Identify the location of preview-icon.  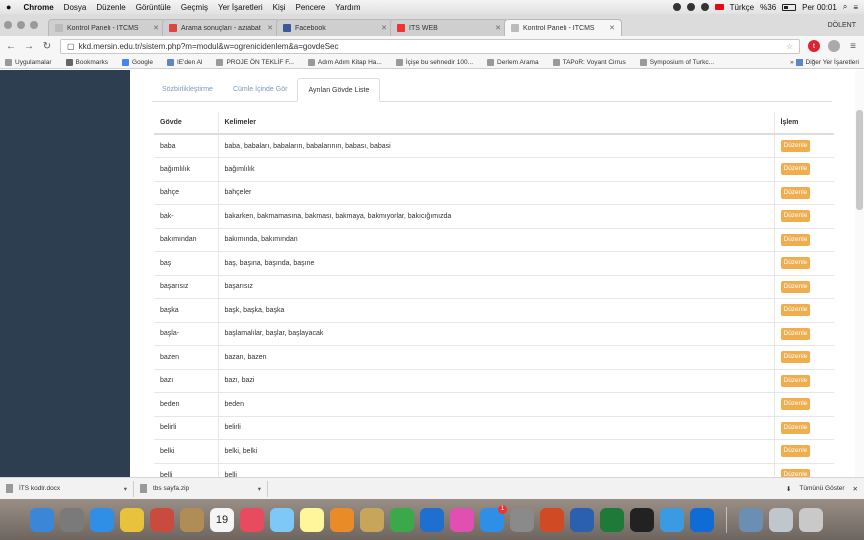
(751, 519).